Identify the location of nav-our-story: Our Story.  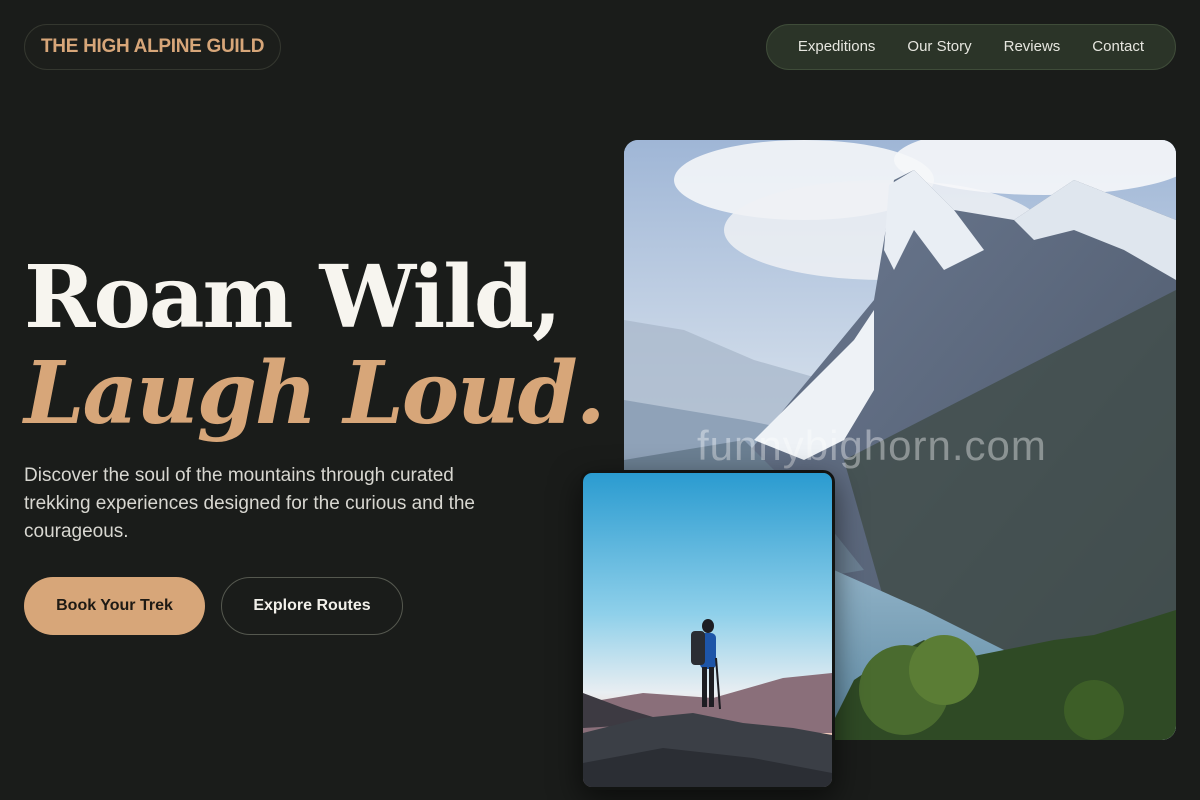
(939, 47).